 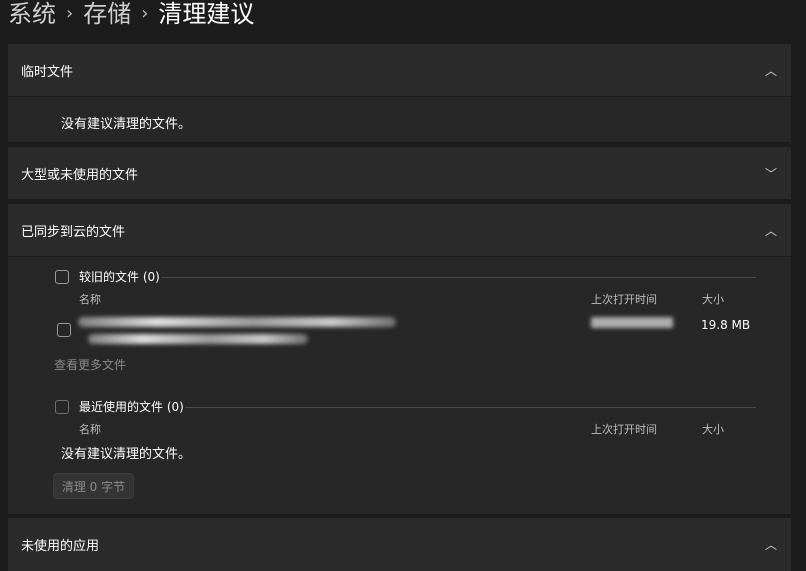 What do you see at coordinates (73, 232) in the screenshot?
I see `cloud-files-title: 已同步到云的文件` at bounding box center [73, 232].